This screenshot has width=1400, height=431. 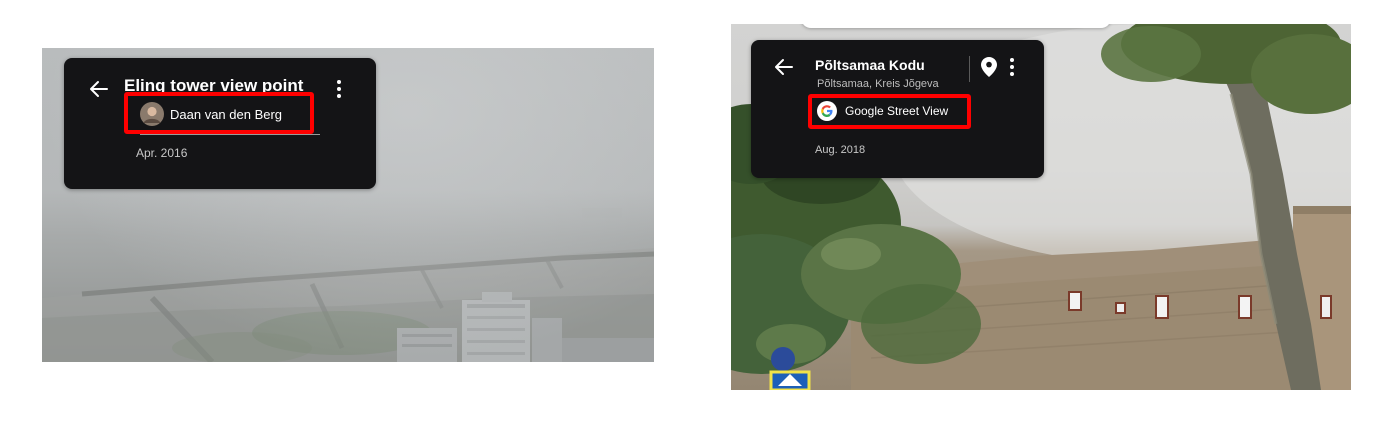 I want to click on photo-date: Apr. 2016, so click(x=162, y=153).